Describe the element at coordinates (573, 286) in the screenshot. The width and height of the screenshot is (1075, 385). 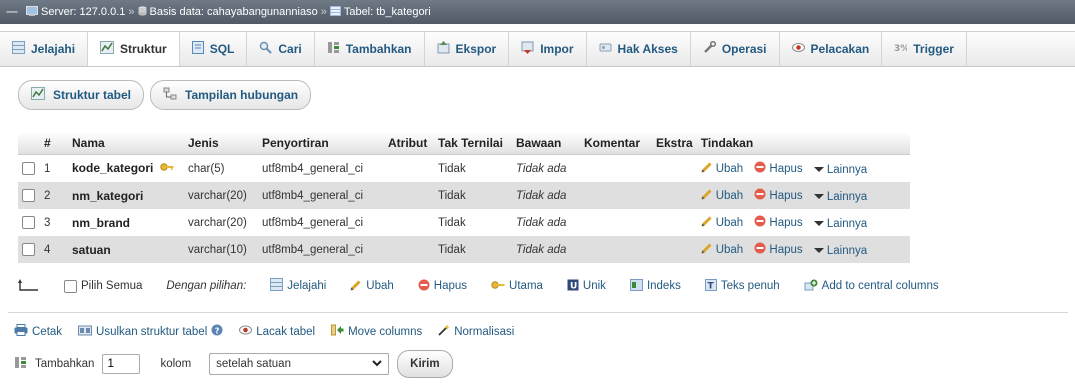
I see `svg-text: U` at that location.